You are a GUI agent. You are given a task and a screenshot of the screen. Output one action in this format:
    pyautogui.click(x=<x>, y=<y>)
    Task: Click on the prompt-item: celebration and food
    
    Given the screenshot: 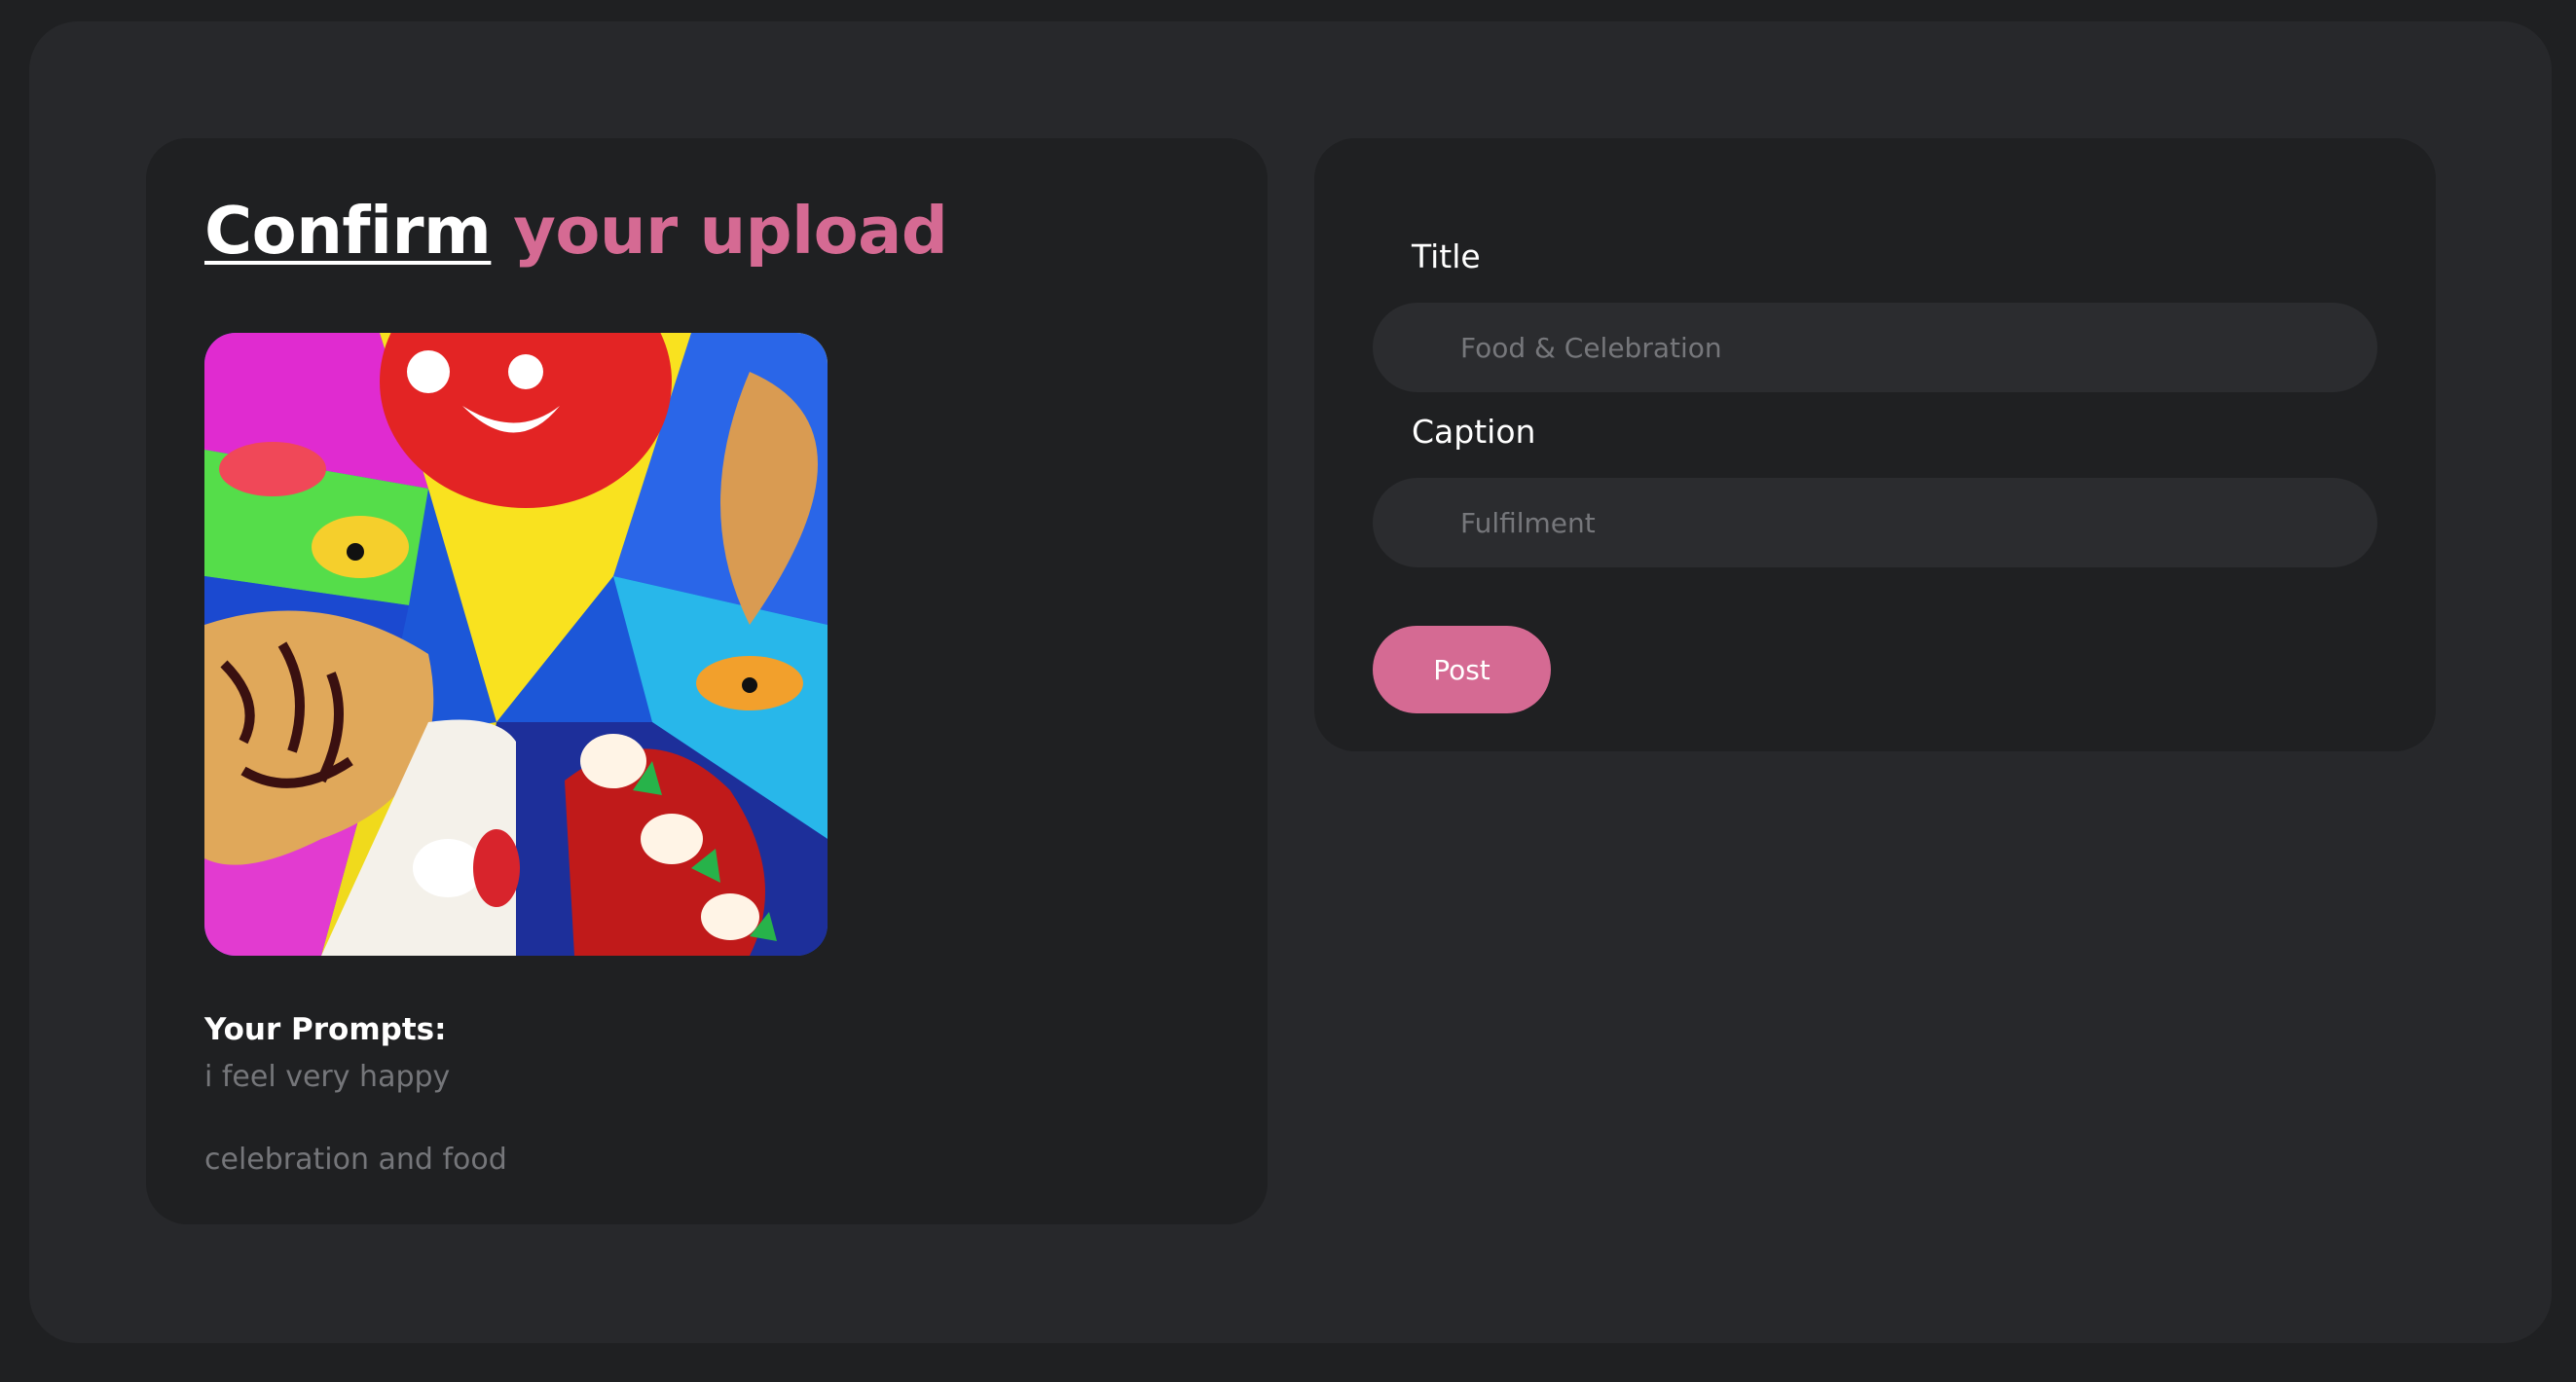 What is the action you would take?
    pyautogui.click(x=355, y=1160)
    